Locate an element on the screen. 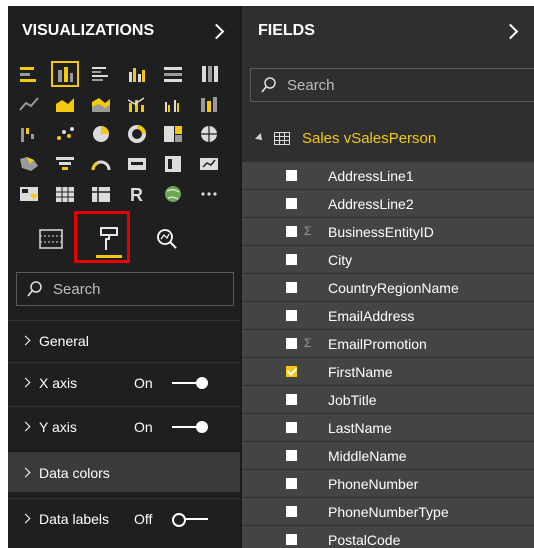  table-name: Sales vSalesPerson is located at coordinates (369, 138).